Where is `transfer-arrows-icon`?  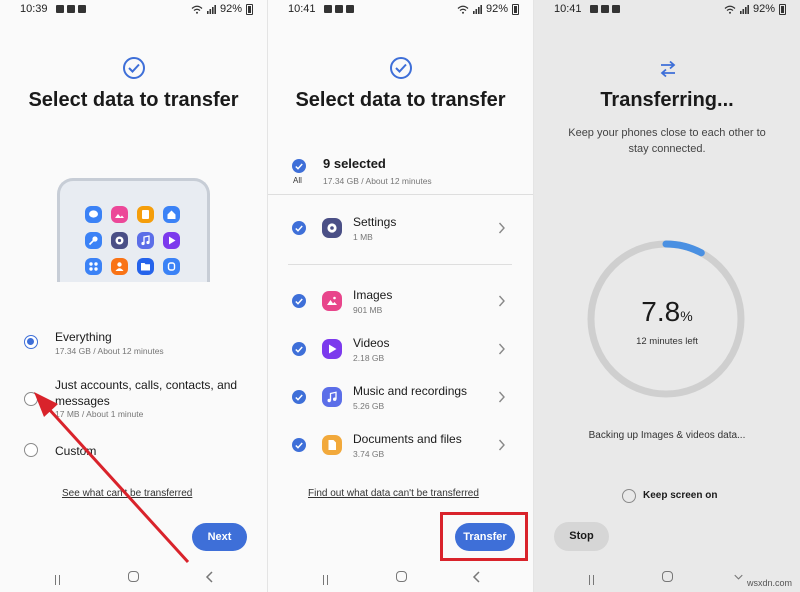
transfer-arrows-icon is located at coordinates (668, 69).